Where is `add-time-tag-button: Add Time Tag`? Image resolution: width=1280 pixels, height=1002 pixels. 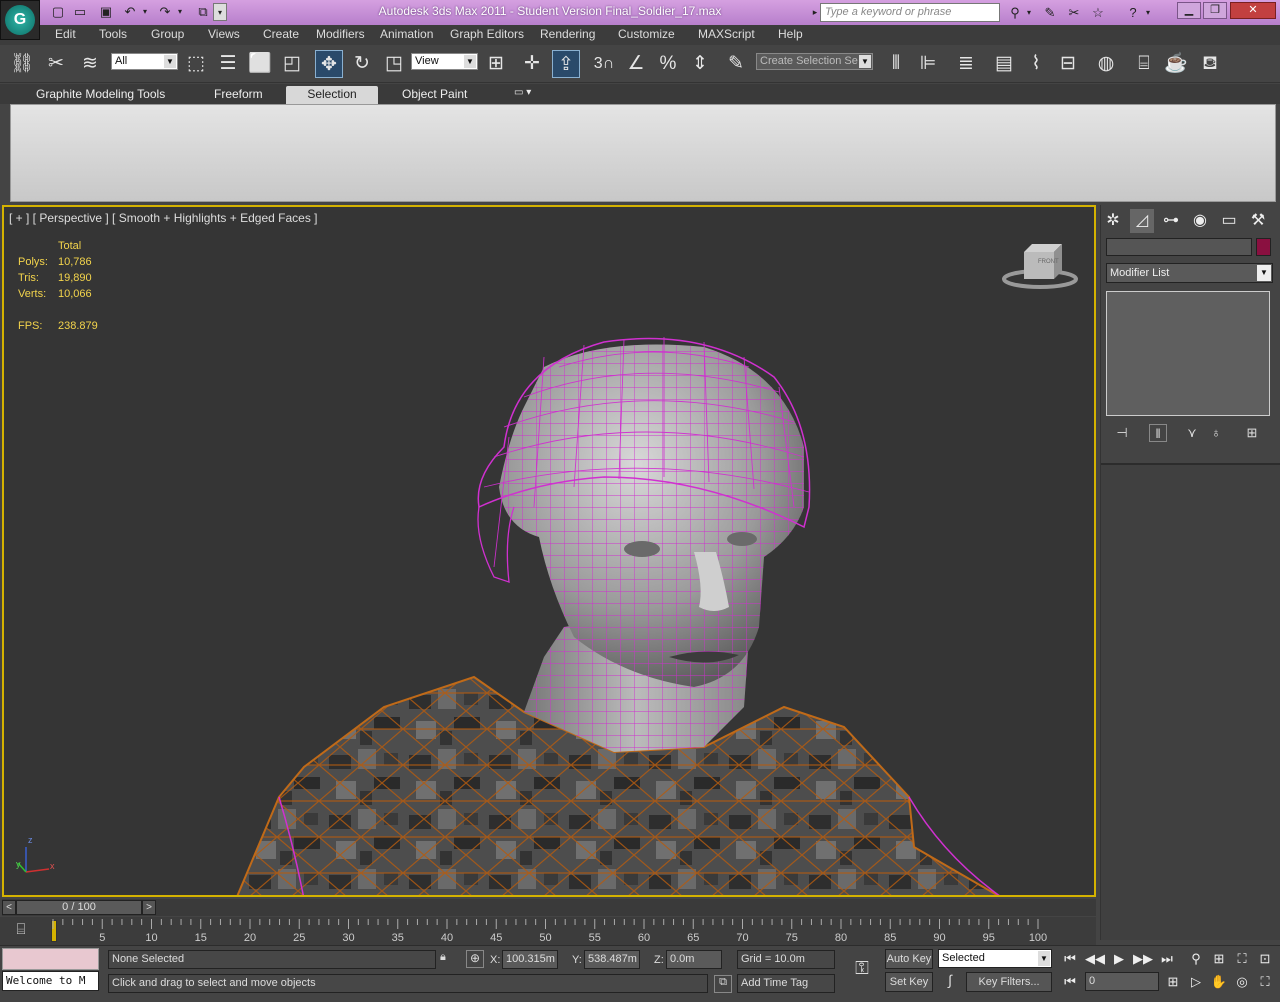
add-time-tag-button: Add Time Tag is located at coordinates (786, 983).